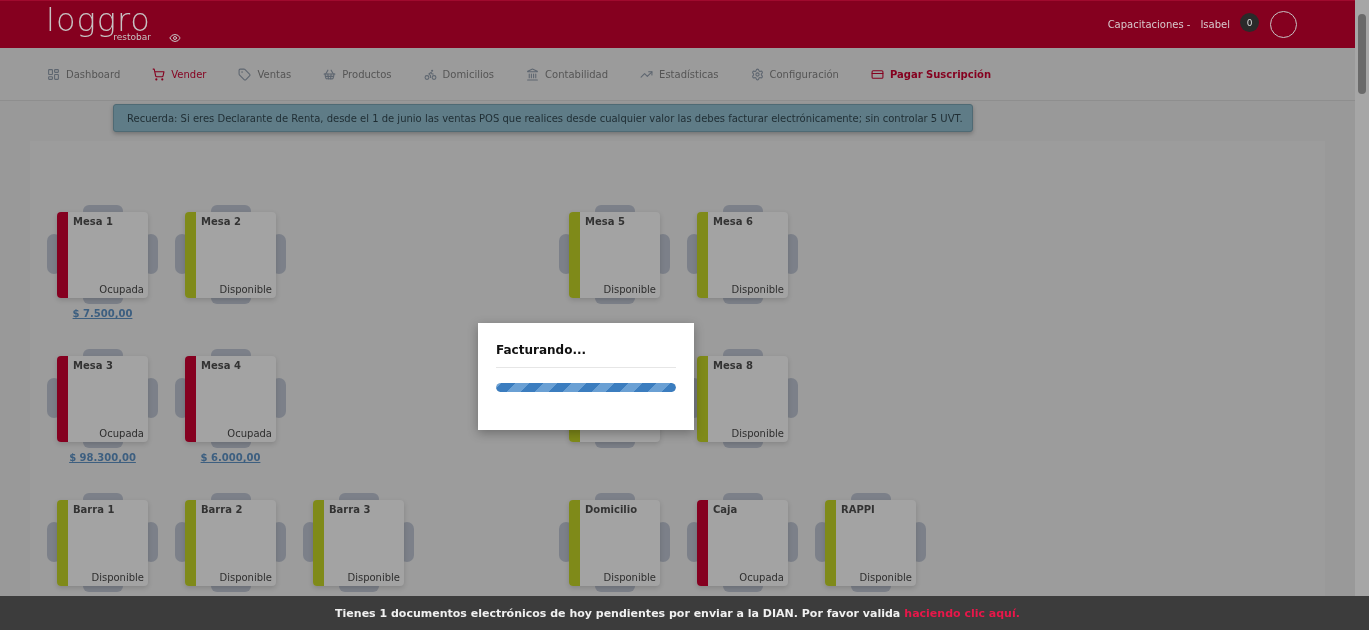 The image size is (1369, 630). What do you see at coordinates (221, 365) in the screenshot?
I see `table-name: Mesa 4` at bounding box center [221, 365].